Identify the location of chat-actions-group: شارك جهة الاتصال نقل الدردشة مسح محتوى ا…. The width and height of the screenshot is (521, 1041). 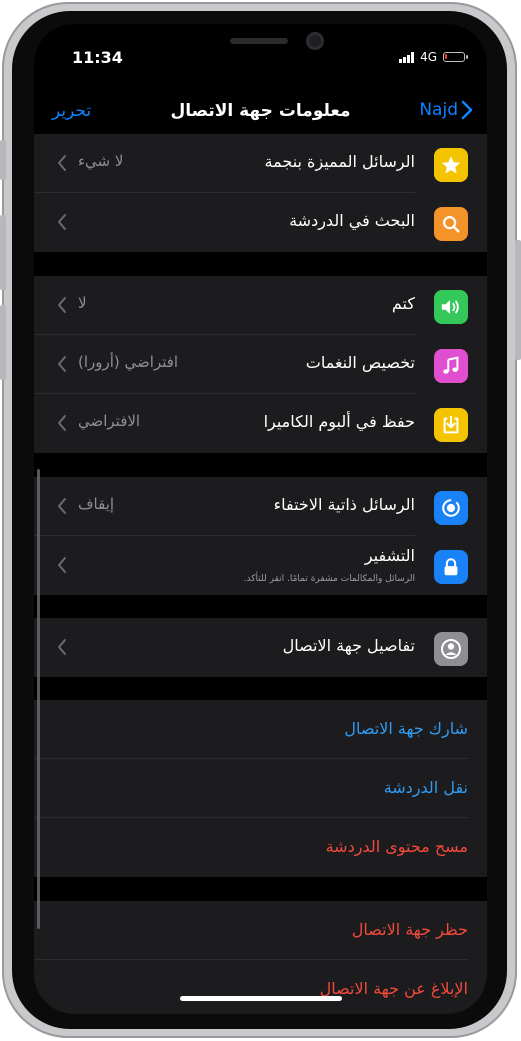
(260, 788).